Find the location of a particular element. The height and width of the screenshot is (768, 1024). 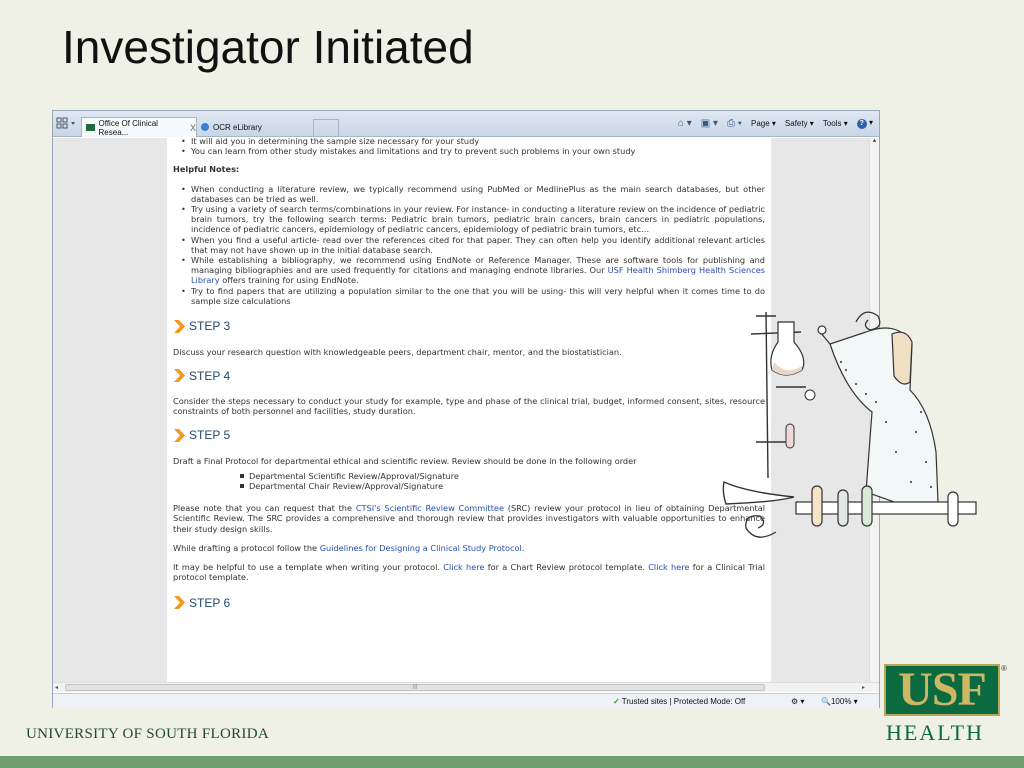

usf-health-logo: USF ® HEALTH is located at coordinates (945, 705).